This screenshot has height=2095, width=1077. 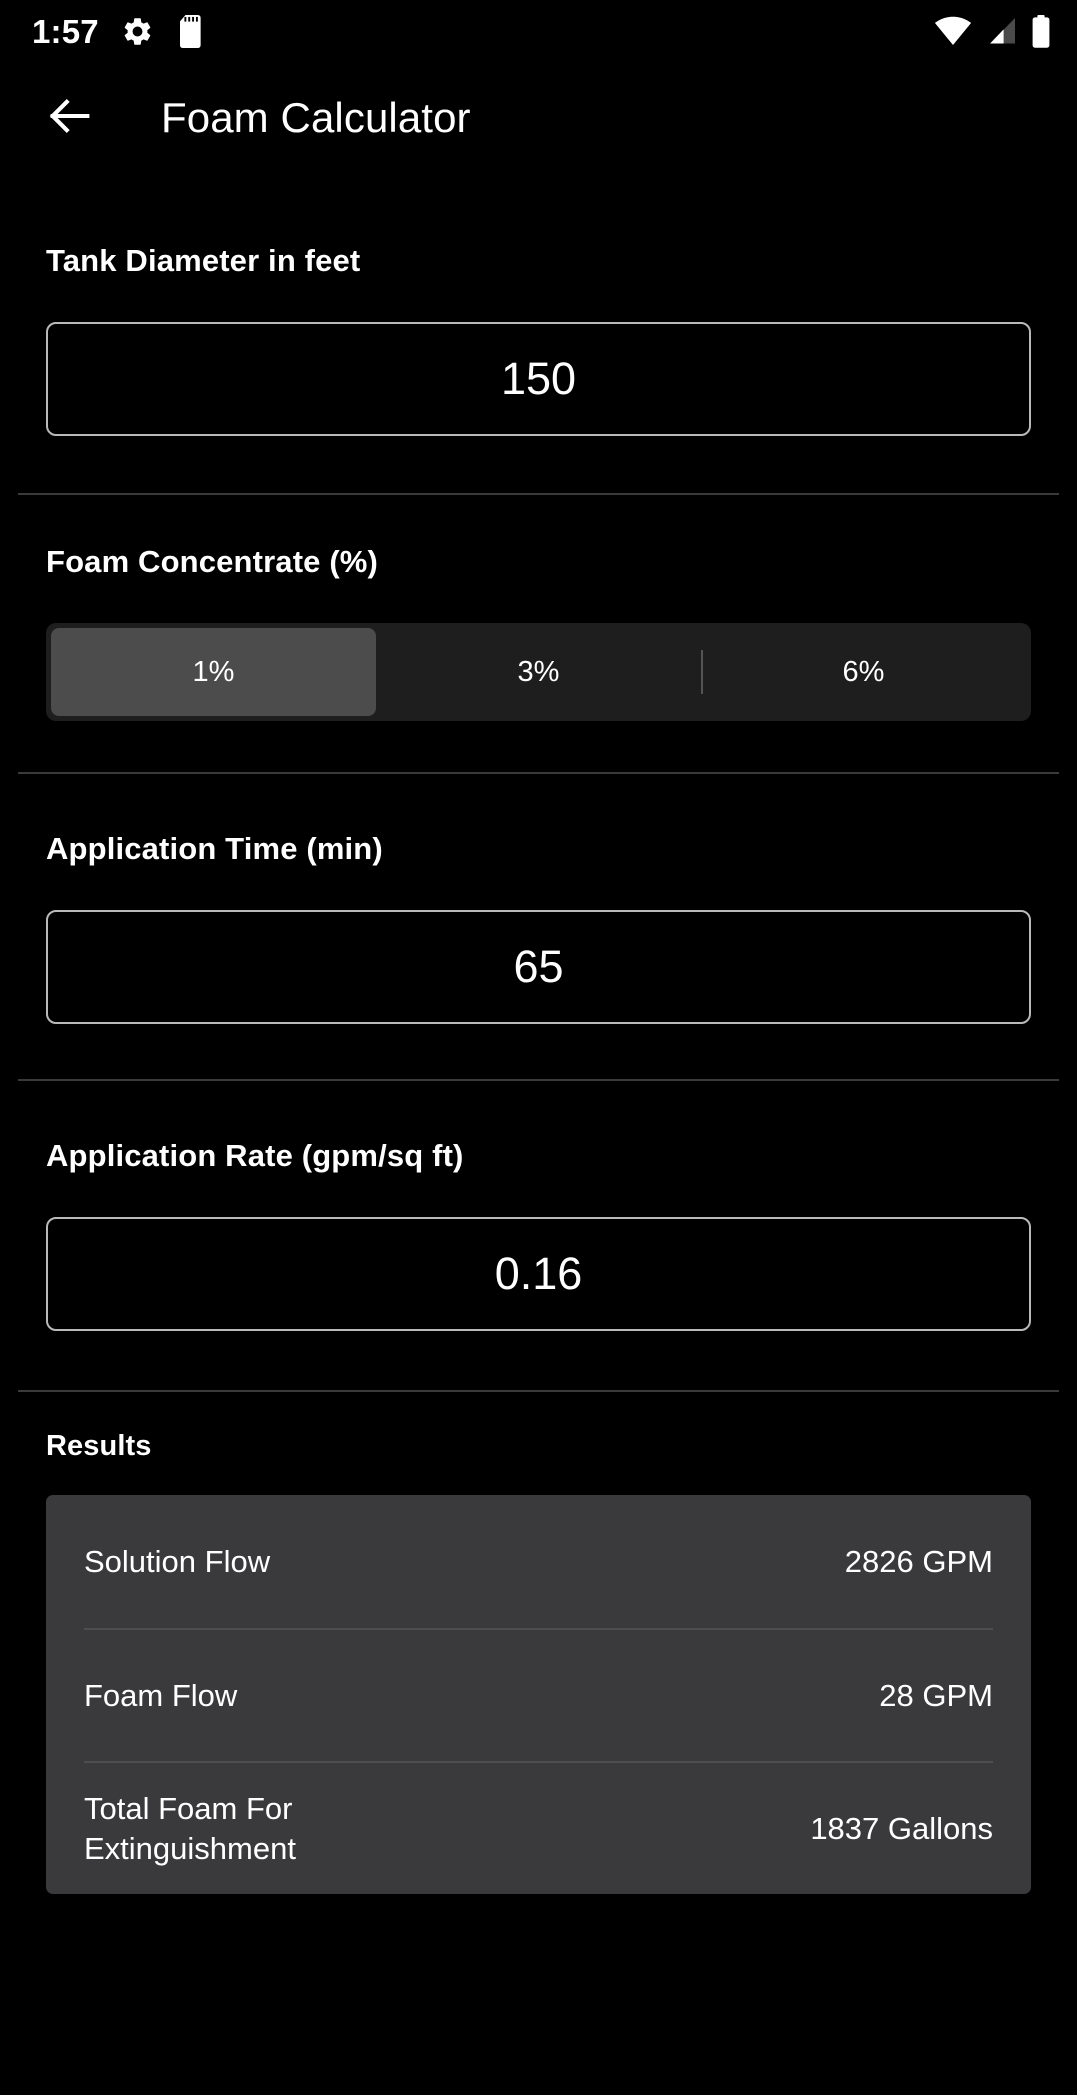 What do you see at coordinates (538, 967) in the screenshot?
I see `application-time-input` at bounding box center [538, 967].